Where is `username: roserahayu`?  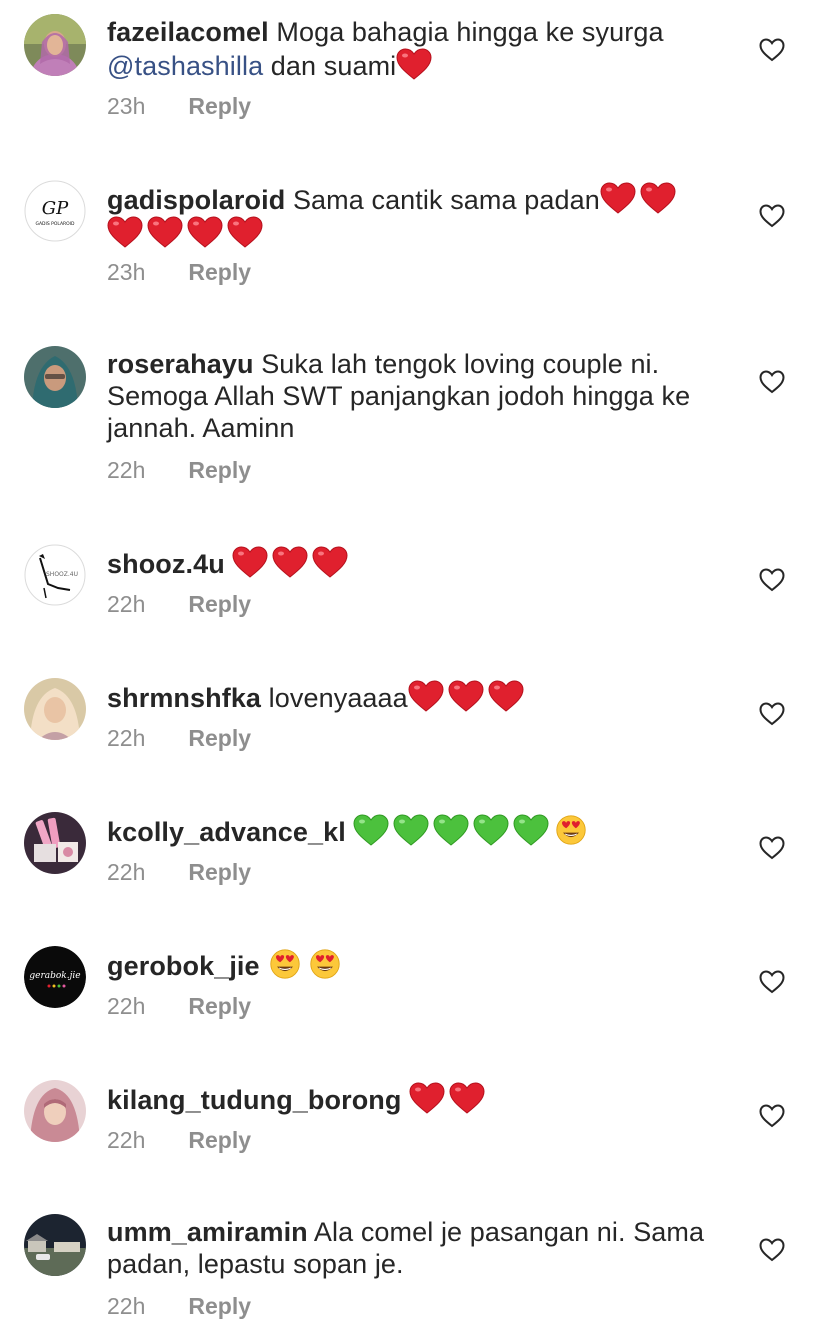
username: roserahayu is located at coordinates (180, 364).